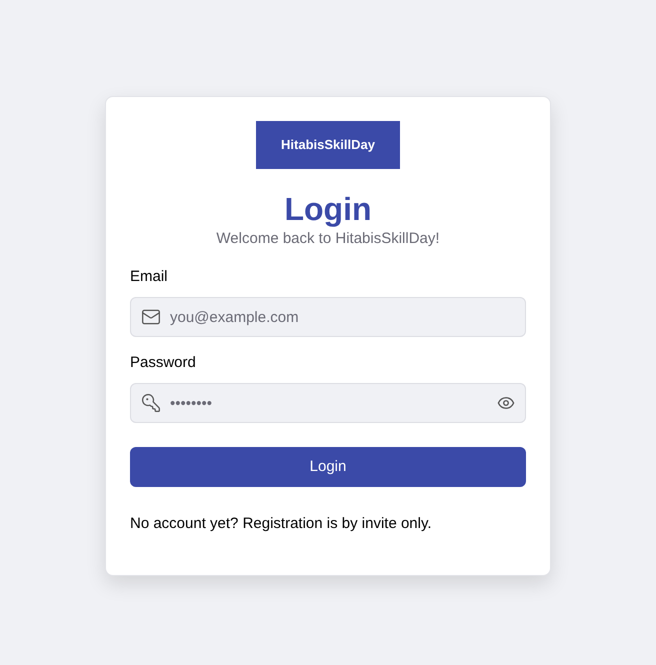 The width and height of the screenshot is (656, 665). Describe the element at coordinates (328, 403) in the screenshot. I see `password-field: ••••••••` at that location.